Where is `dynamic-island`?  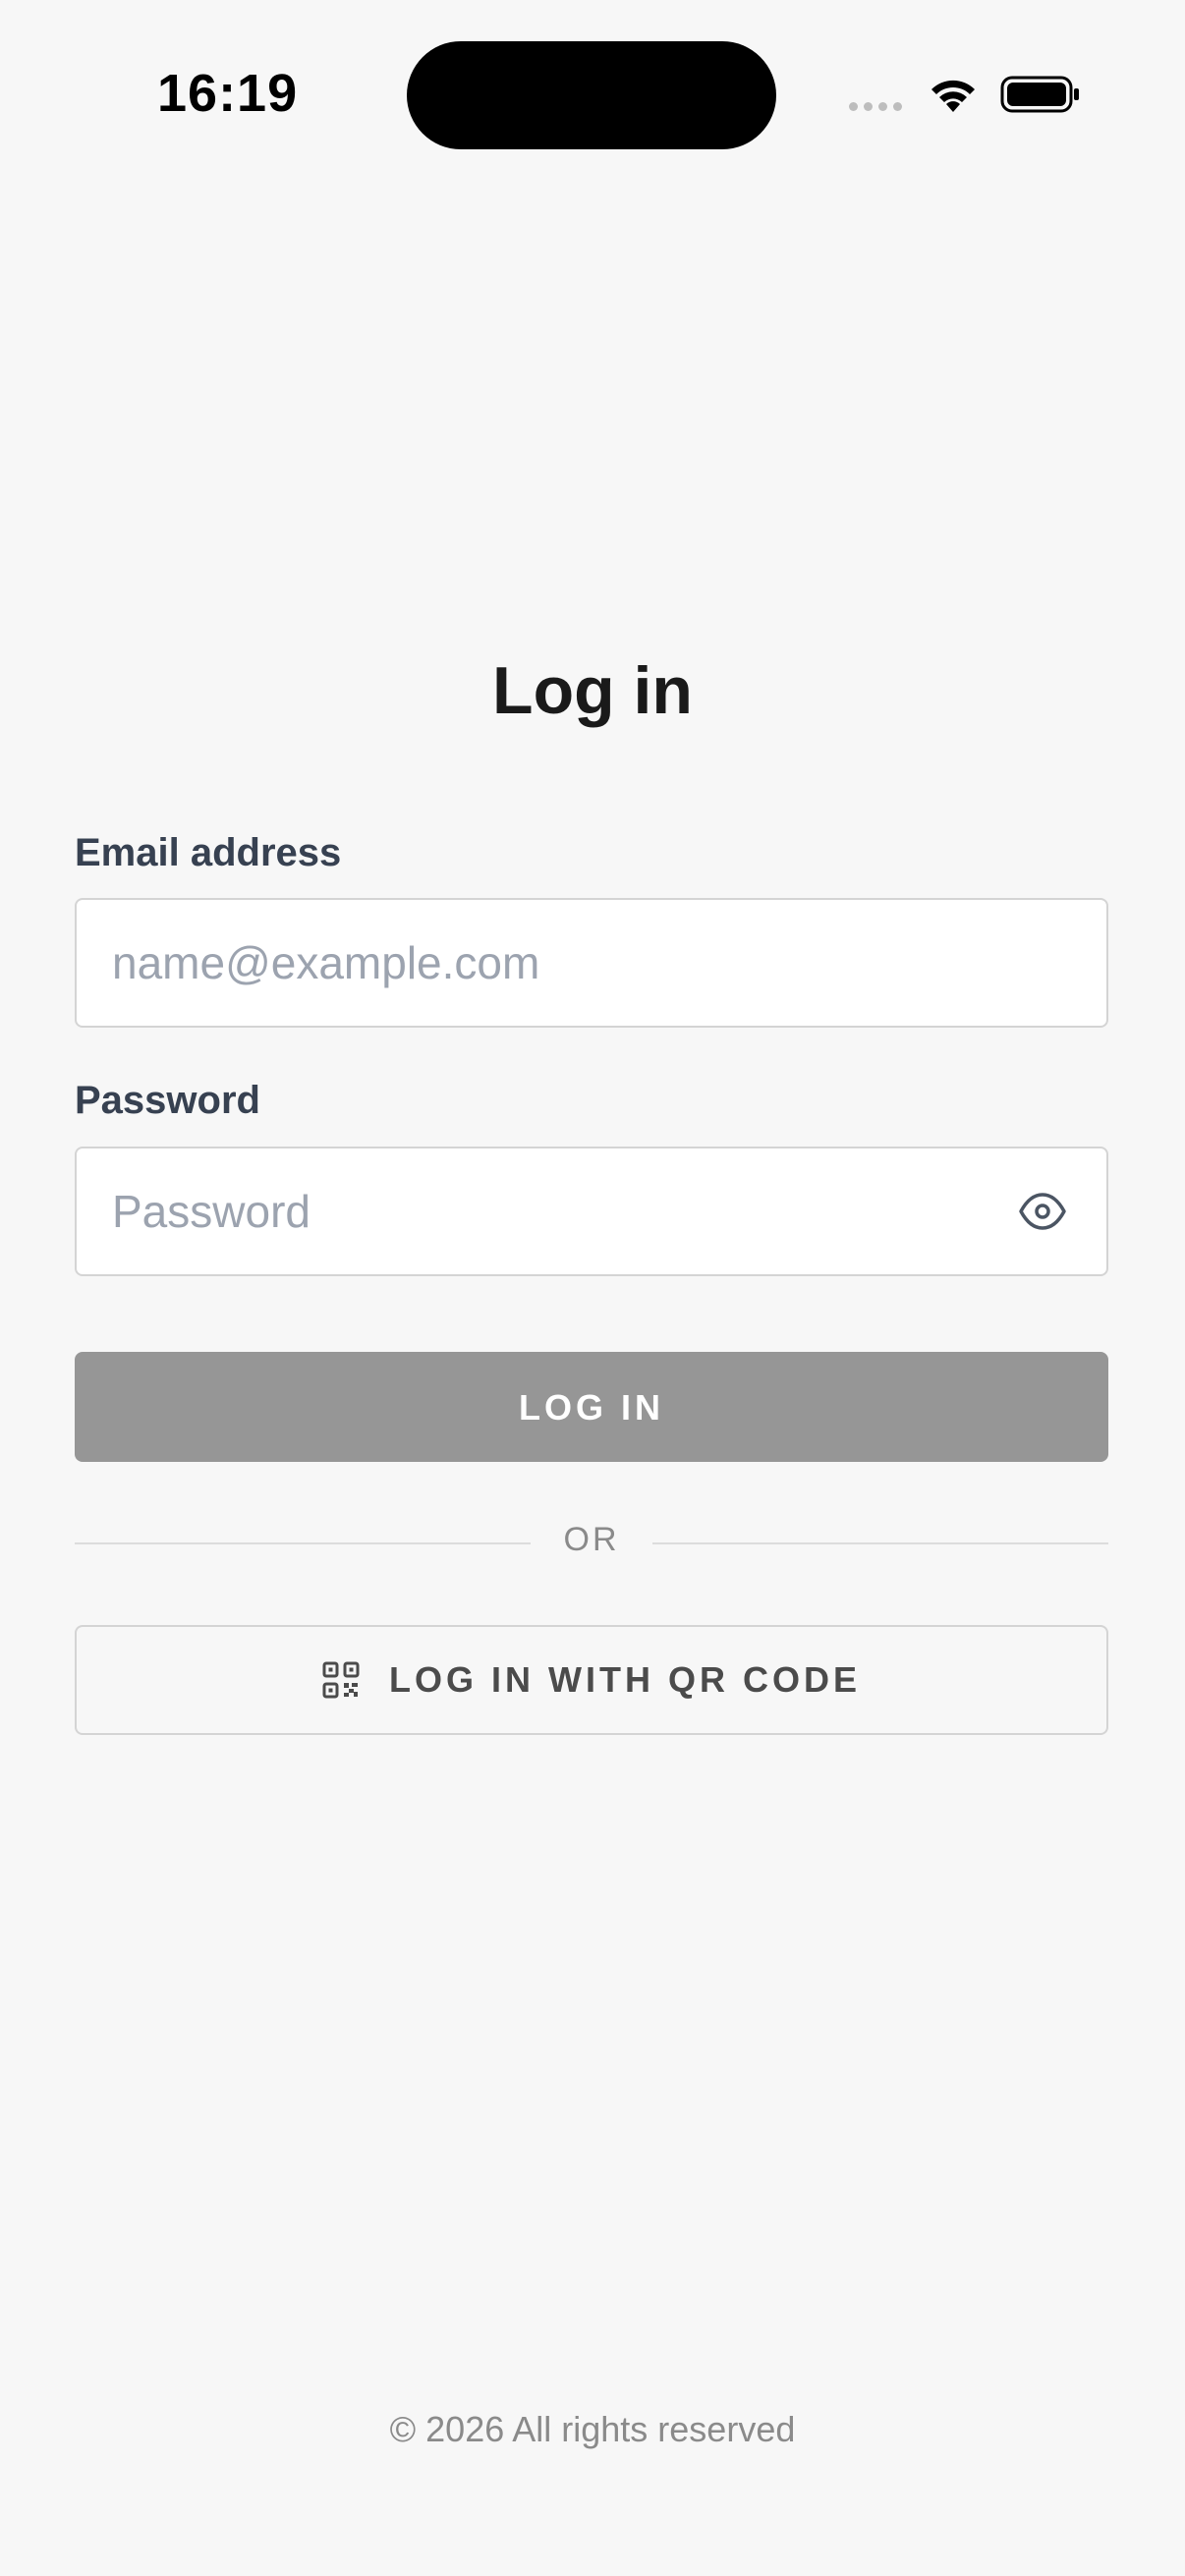 dynamic-island is located at coordinates (592, 95).